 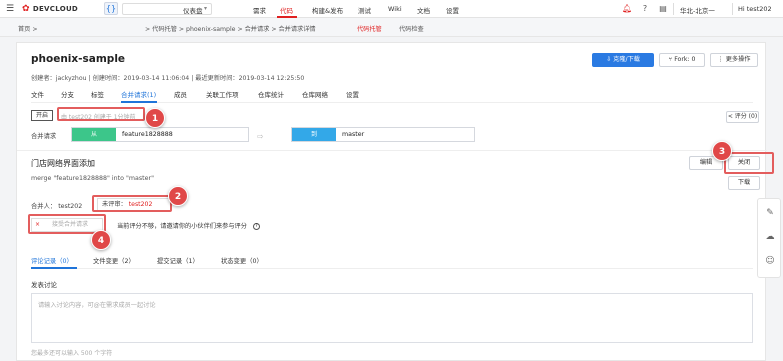 I want to click on tab-files: 文件, so click(x=37, y=94).